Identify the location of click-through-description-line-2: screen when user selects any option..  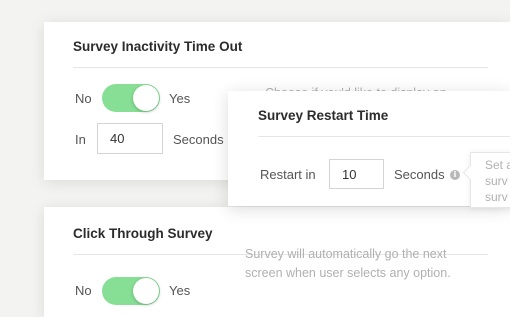
(348, 273).